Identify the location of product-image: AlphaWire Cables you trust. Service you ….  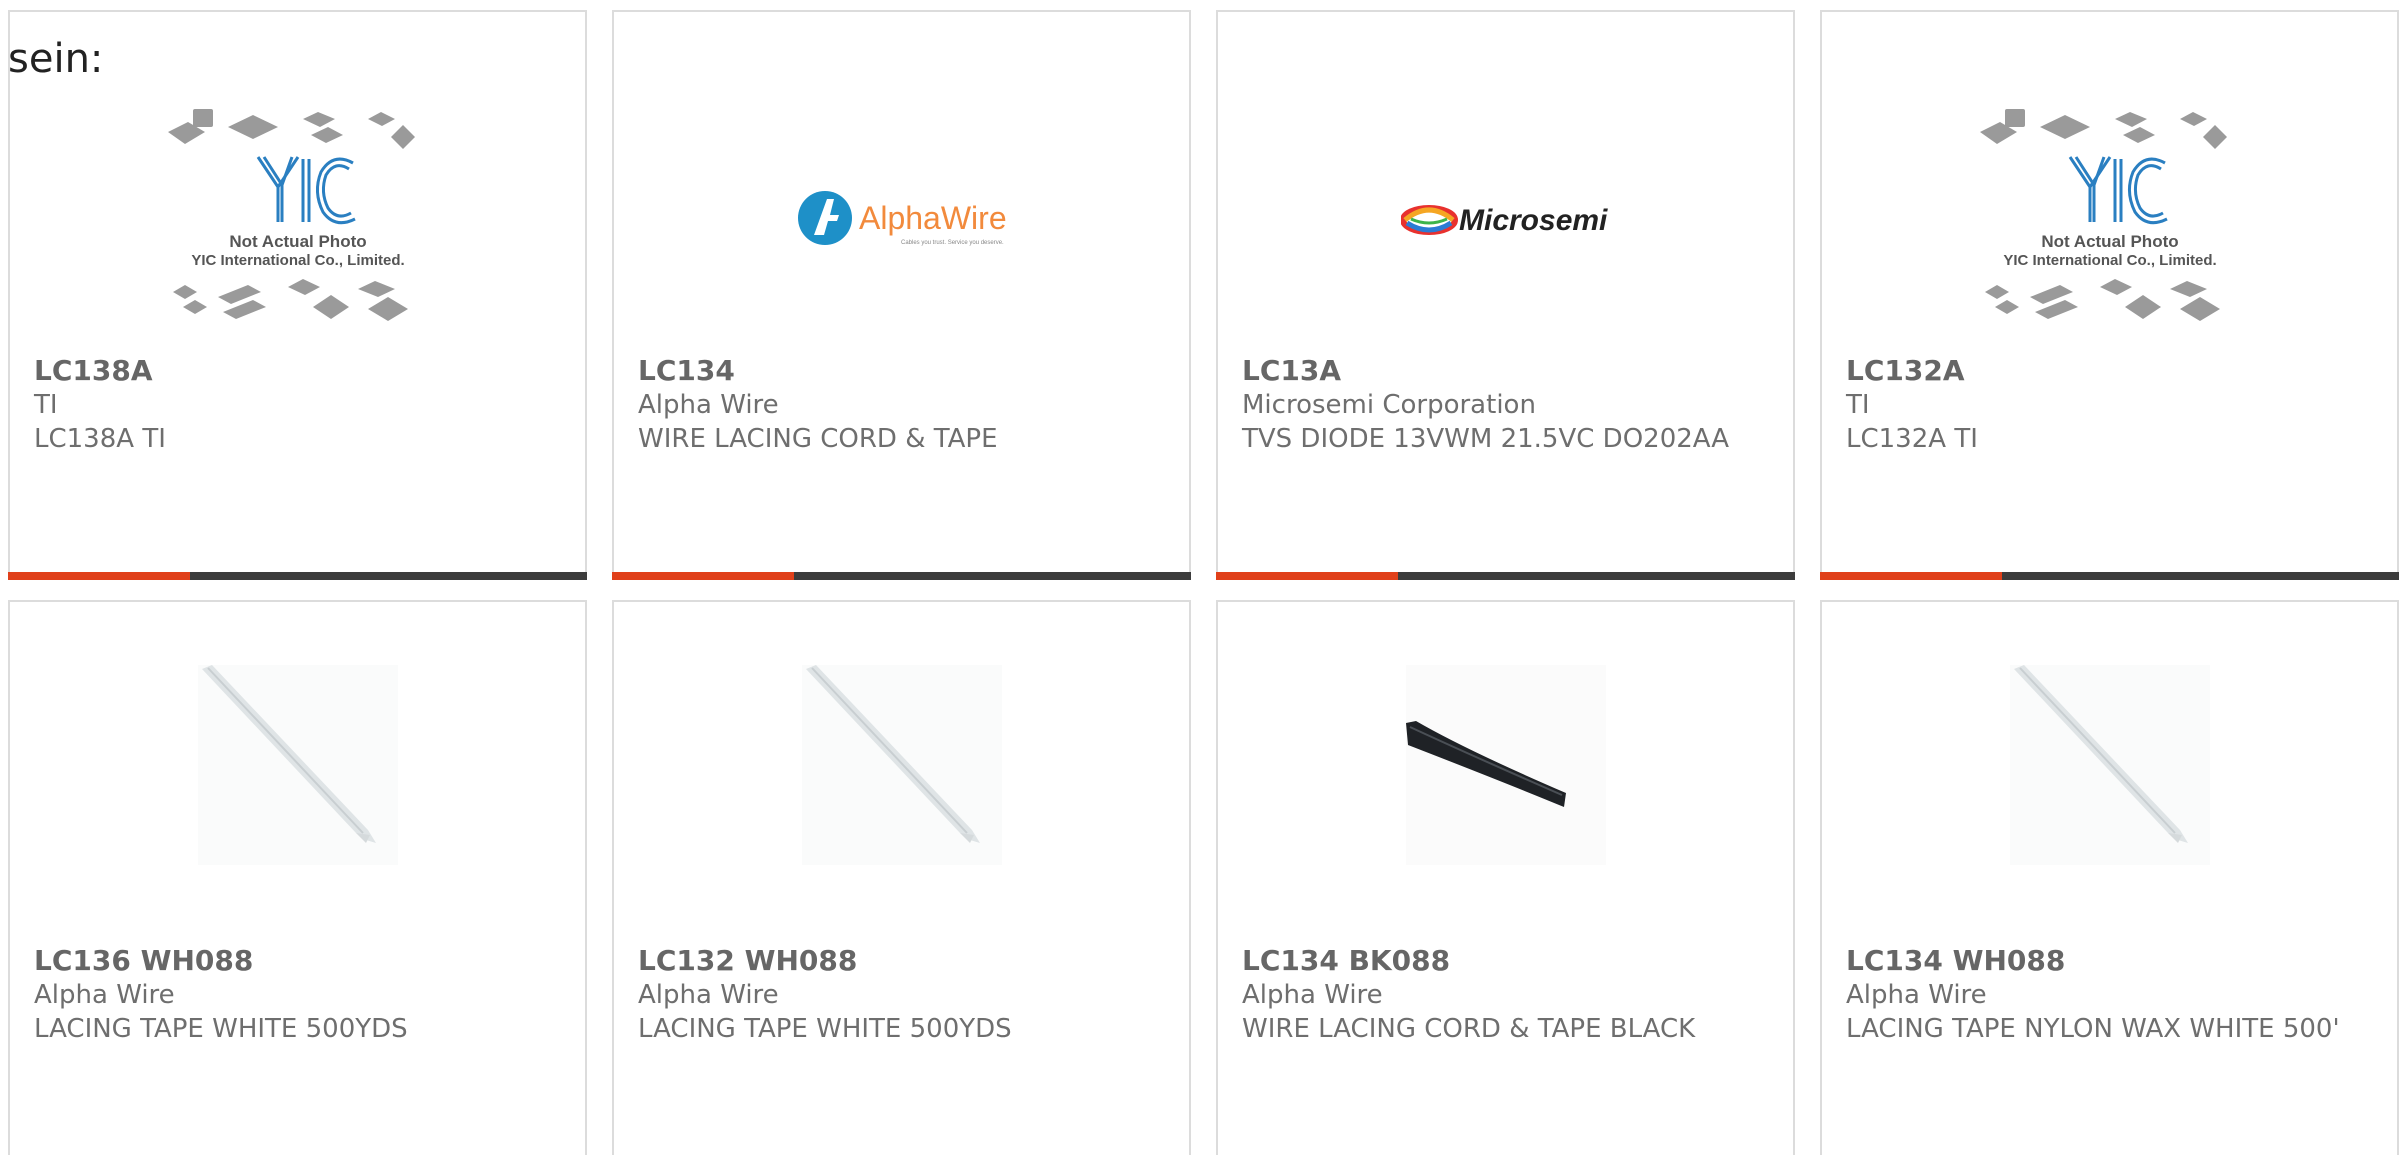
(901, 219).